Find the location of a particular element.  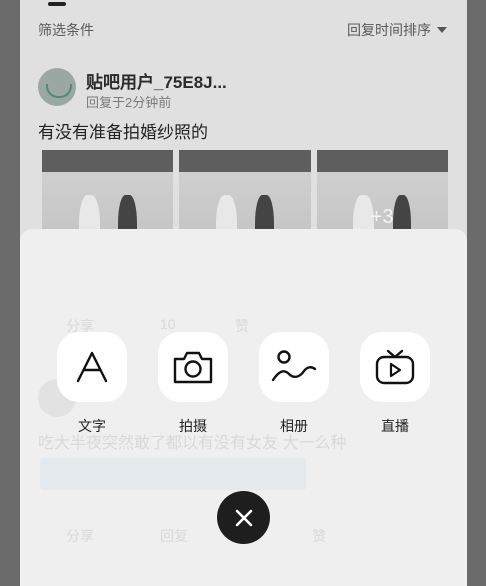

action-text-label: 文字 is located at coordinates (92, 426).